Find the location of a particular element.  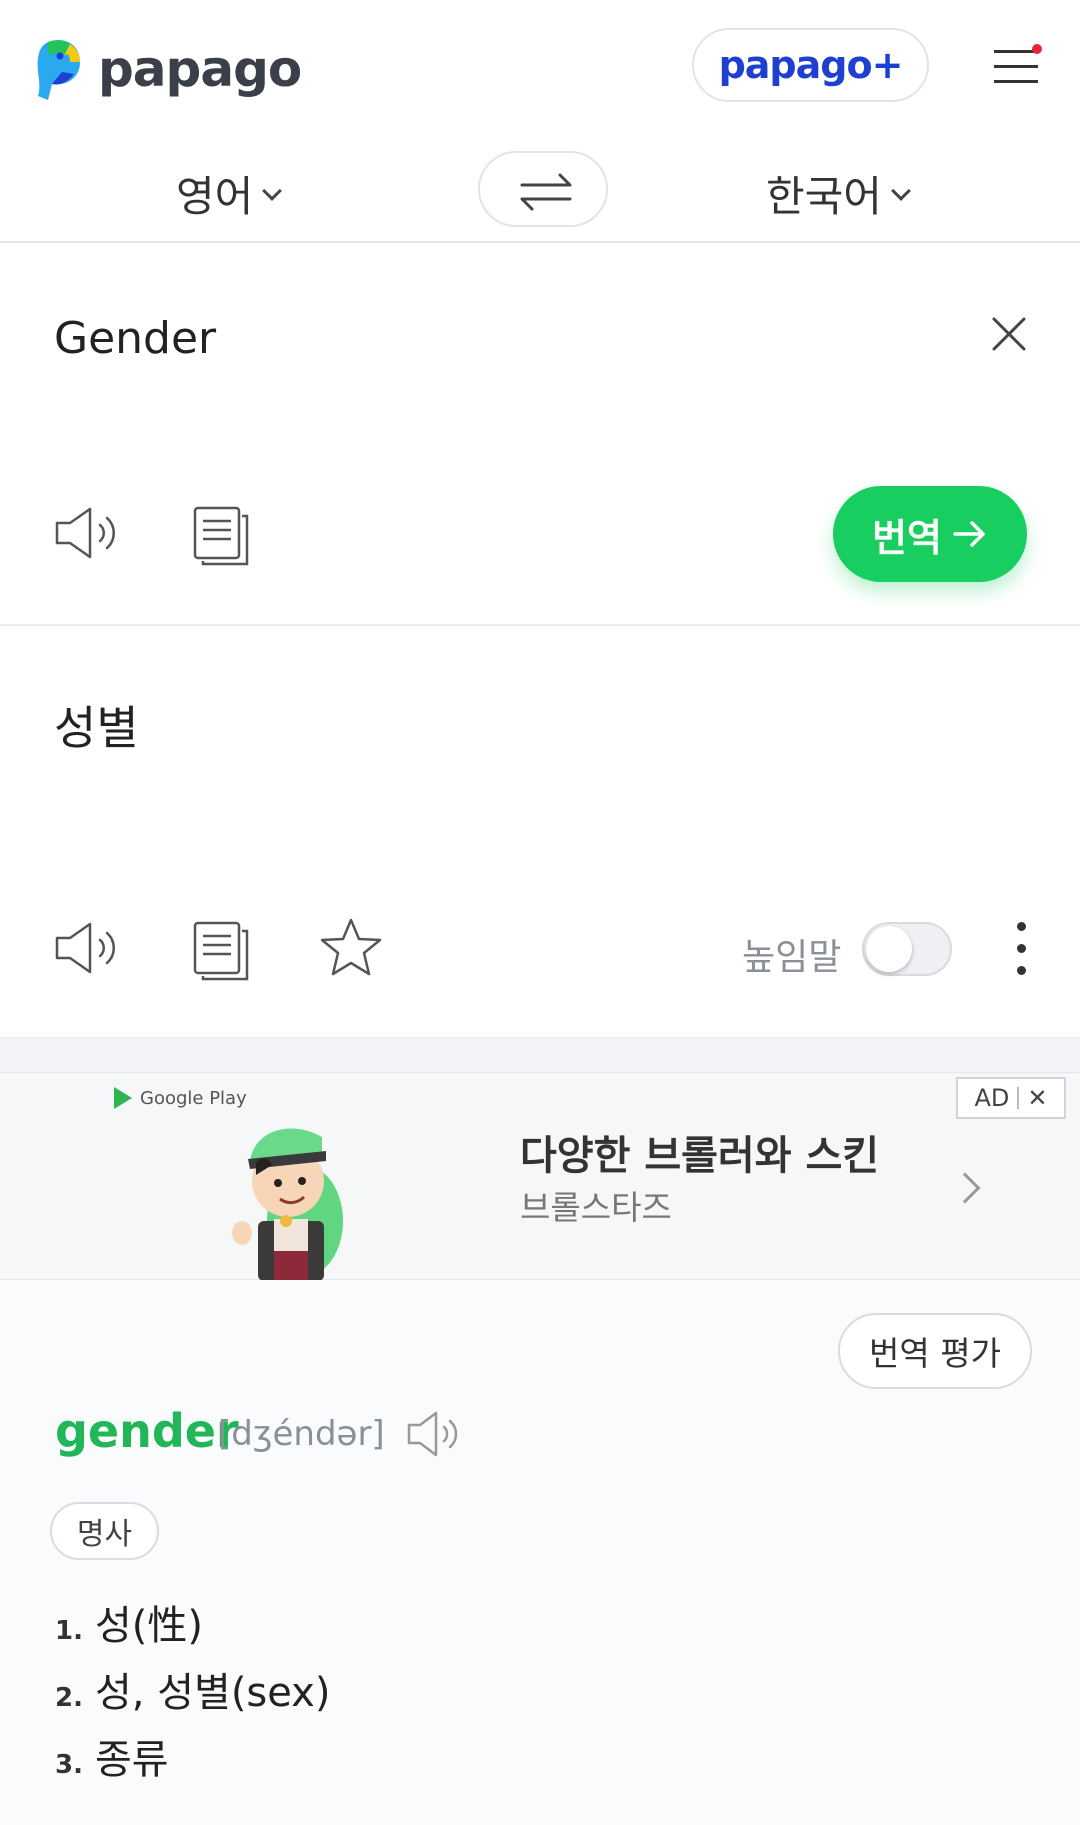

rate-translation-label: 번역 평가 is located at coordinates (935, 1353).